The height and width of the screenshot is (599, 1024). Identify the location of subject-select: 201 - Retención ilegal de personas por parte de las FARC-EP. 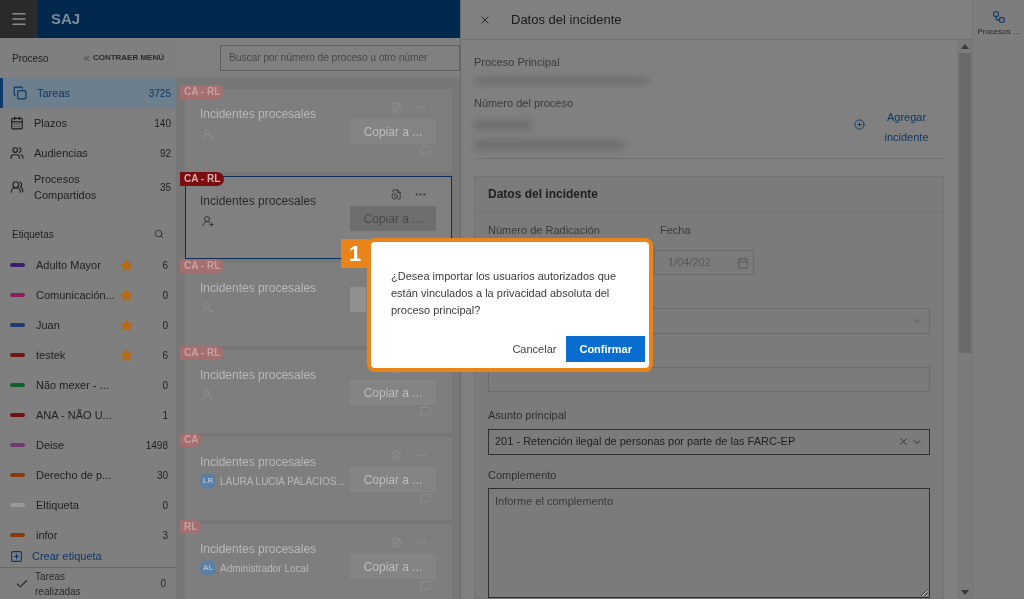
(709, 441).